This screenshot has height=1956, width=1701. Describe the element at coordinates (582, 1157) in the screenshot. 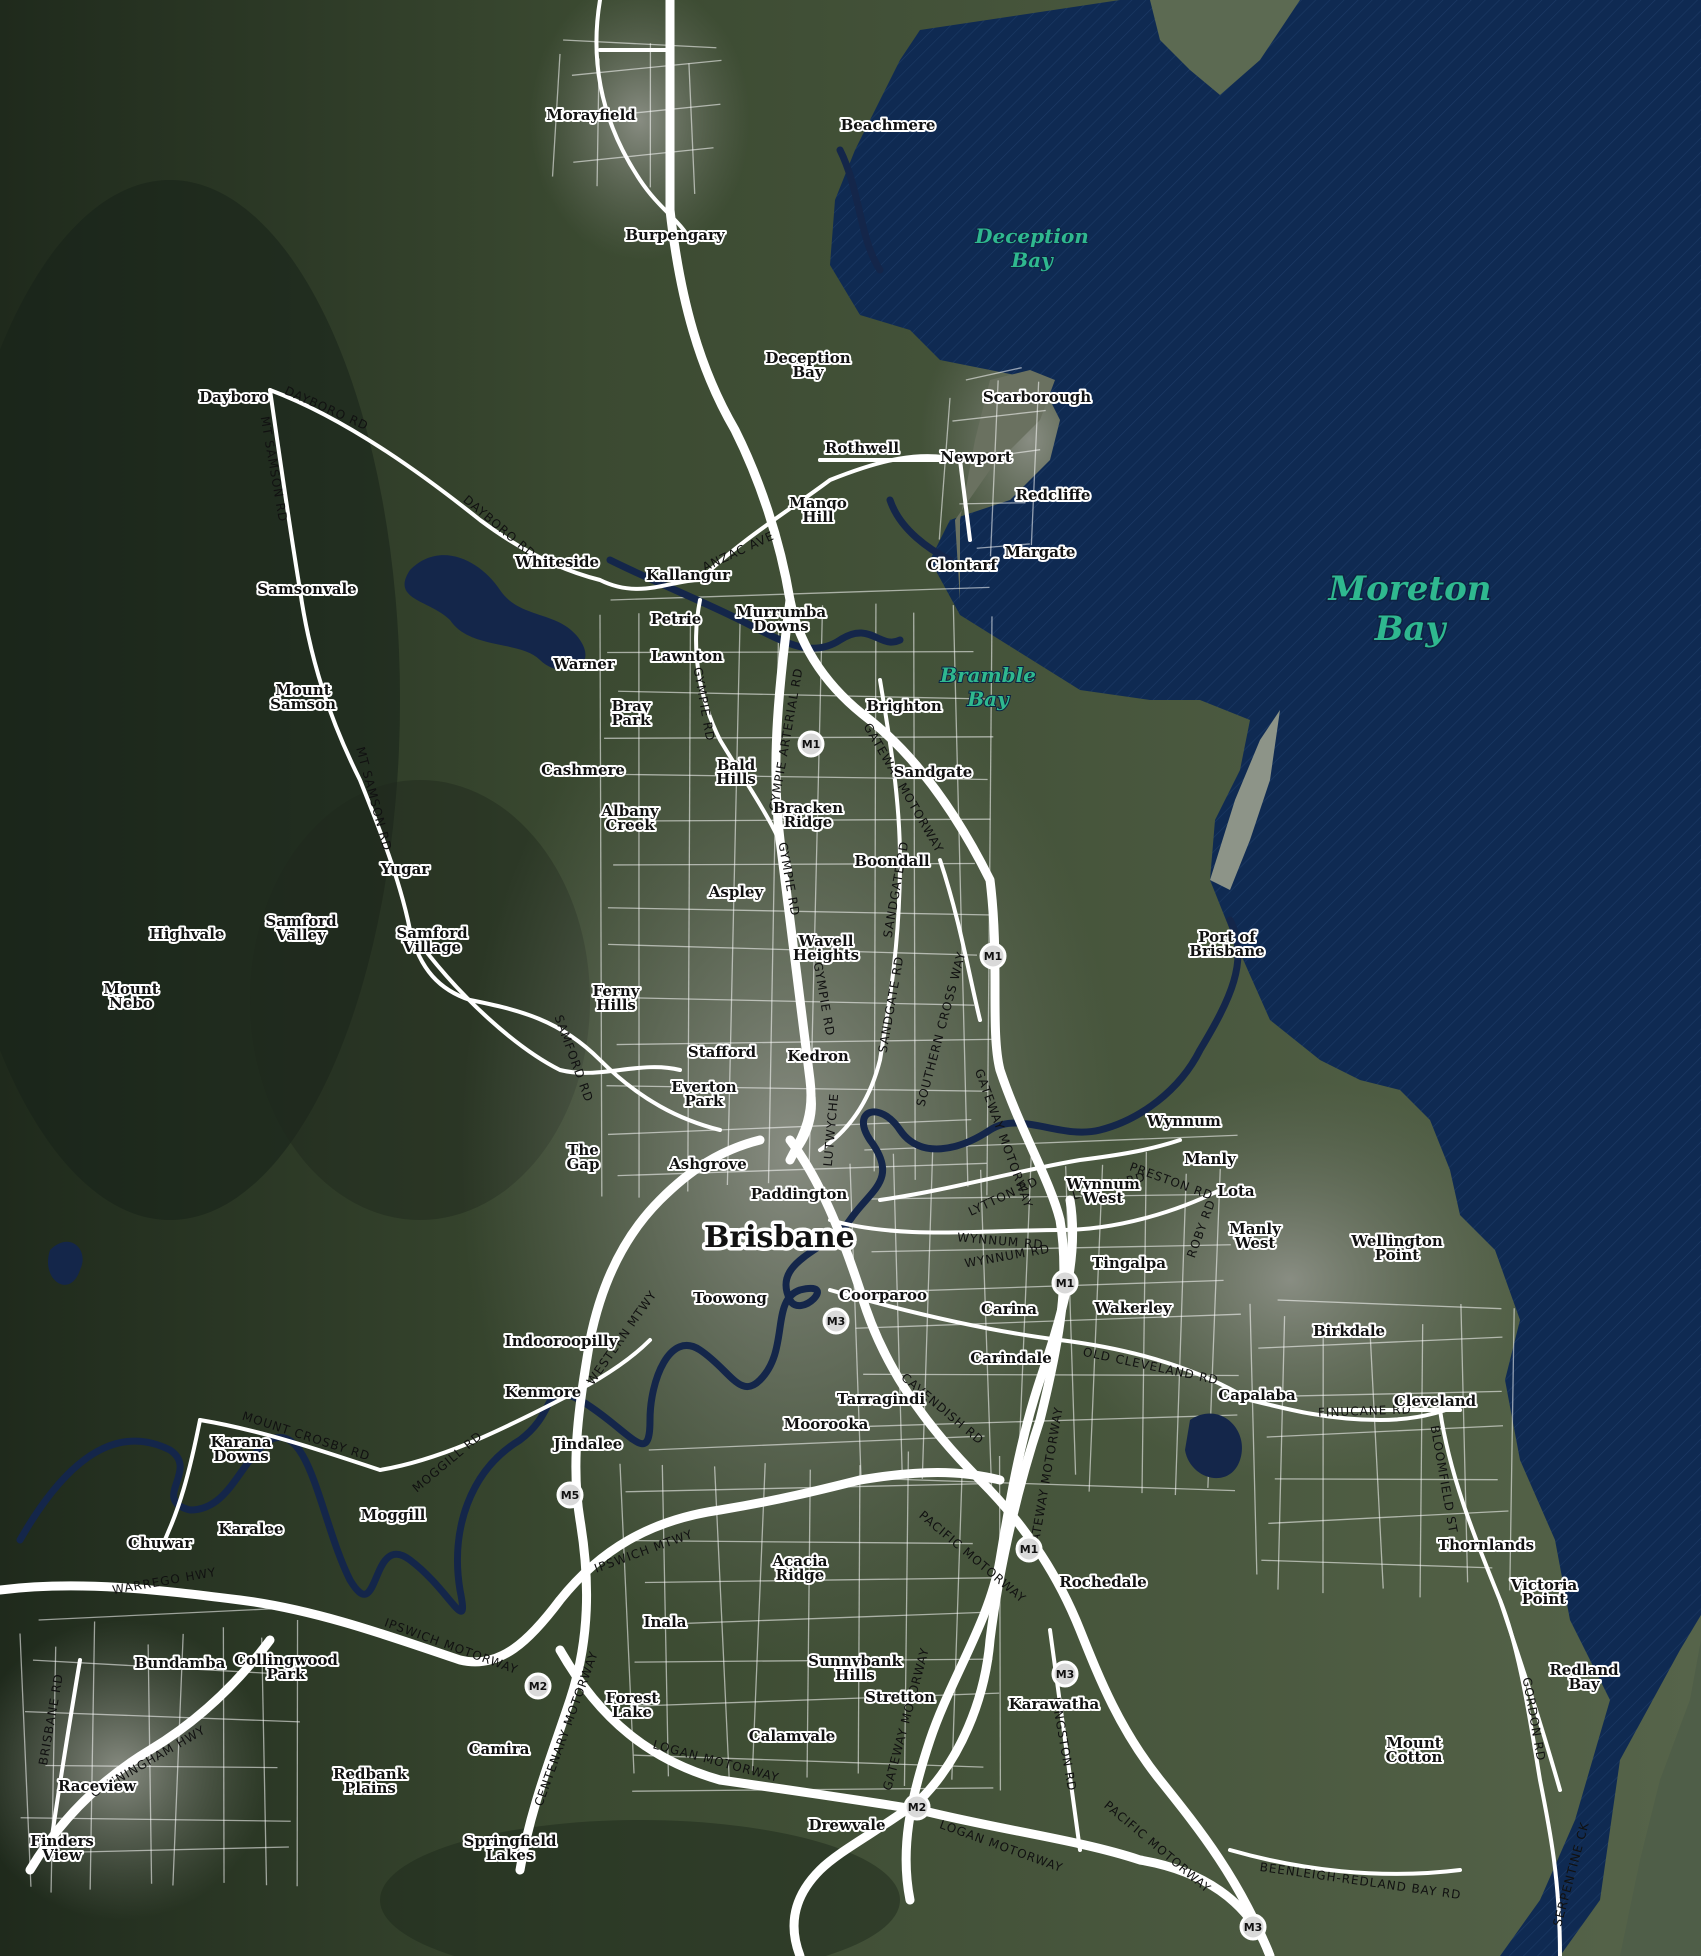

I see `place-label: The Gap` at that location.